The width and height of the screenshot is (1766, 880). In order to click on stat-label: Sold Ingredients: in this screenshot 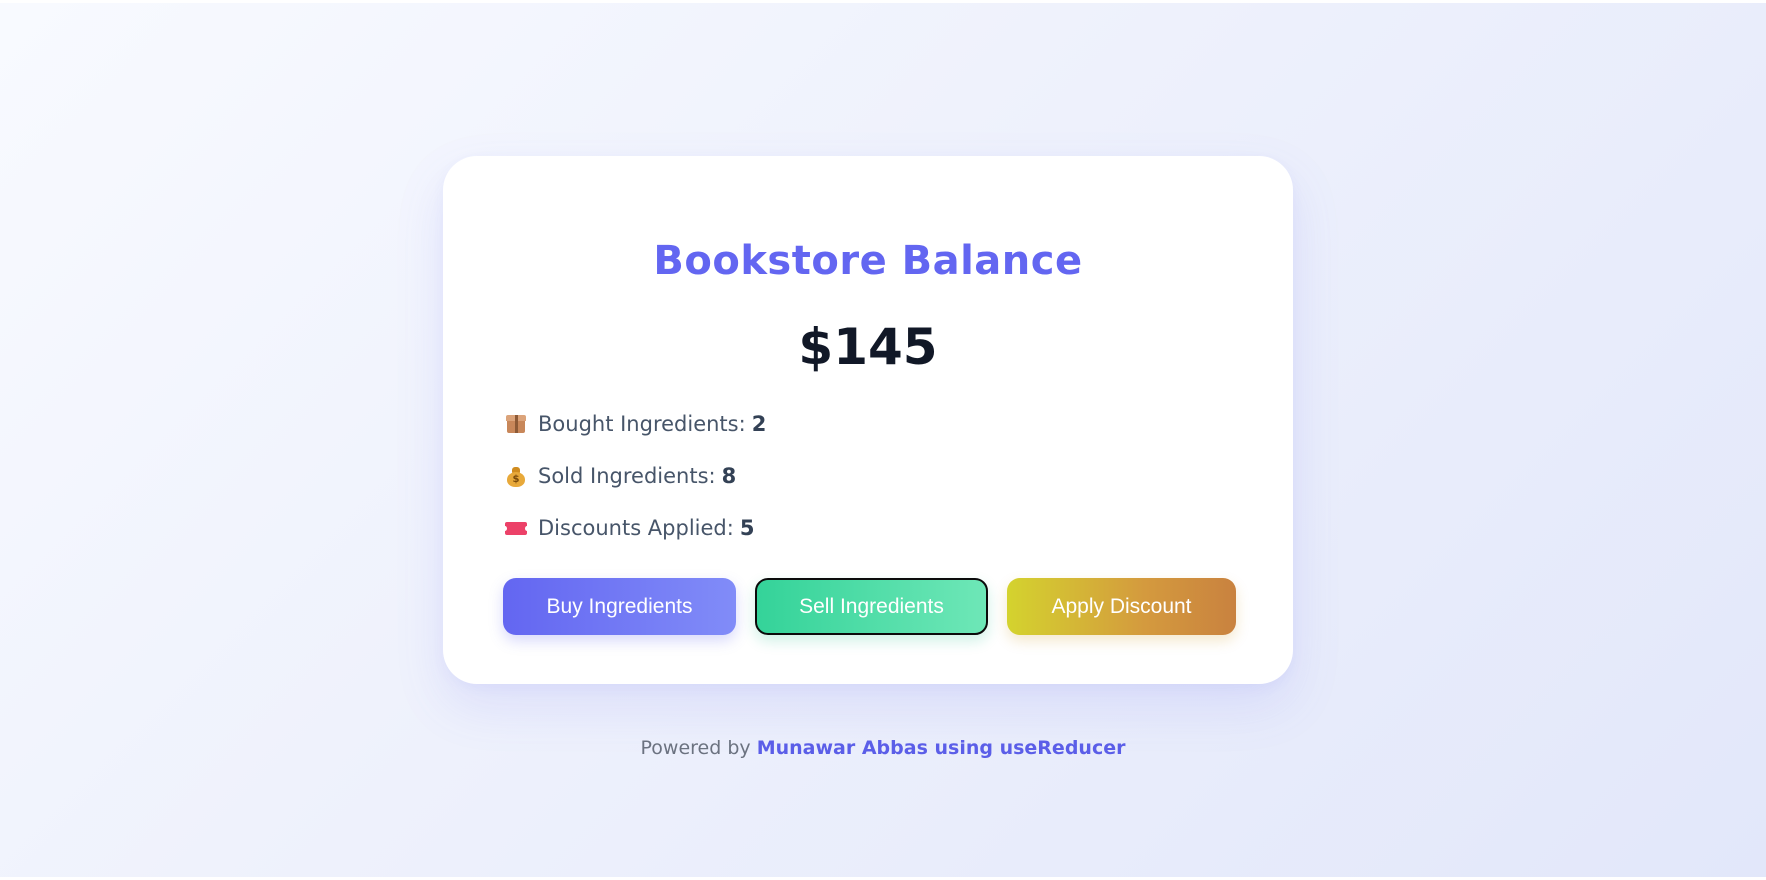, I will do `click(627, 476)`.